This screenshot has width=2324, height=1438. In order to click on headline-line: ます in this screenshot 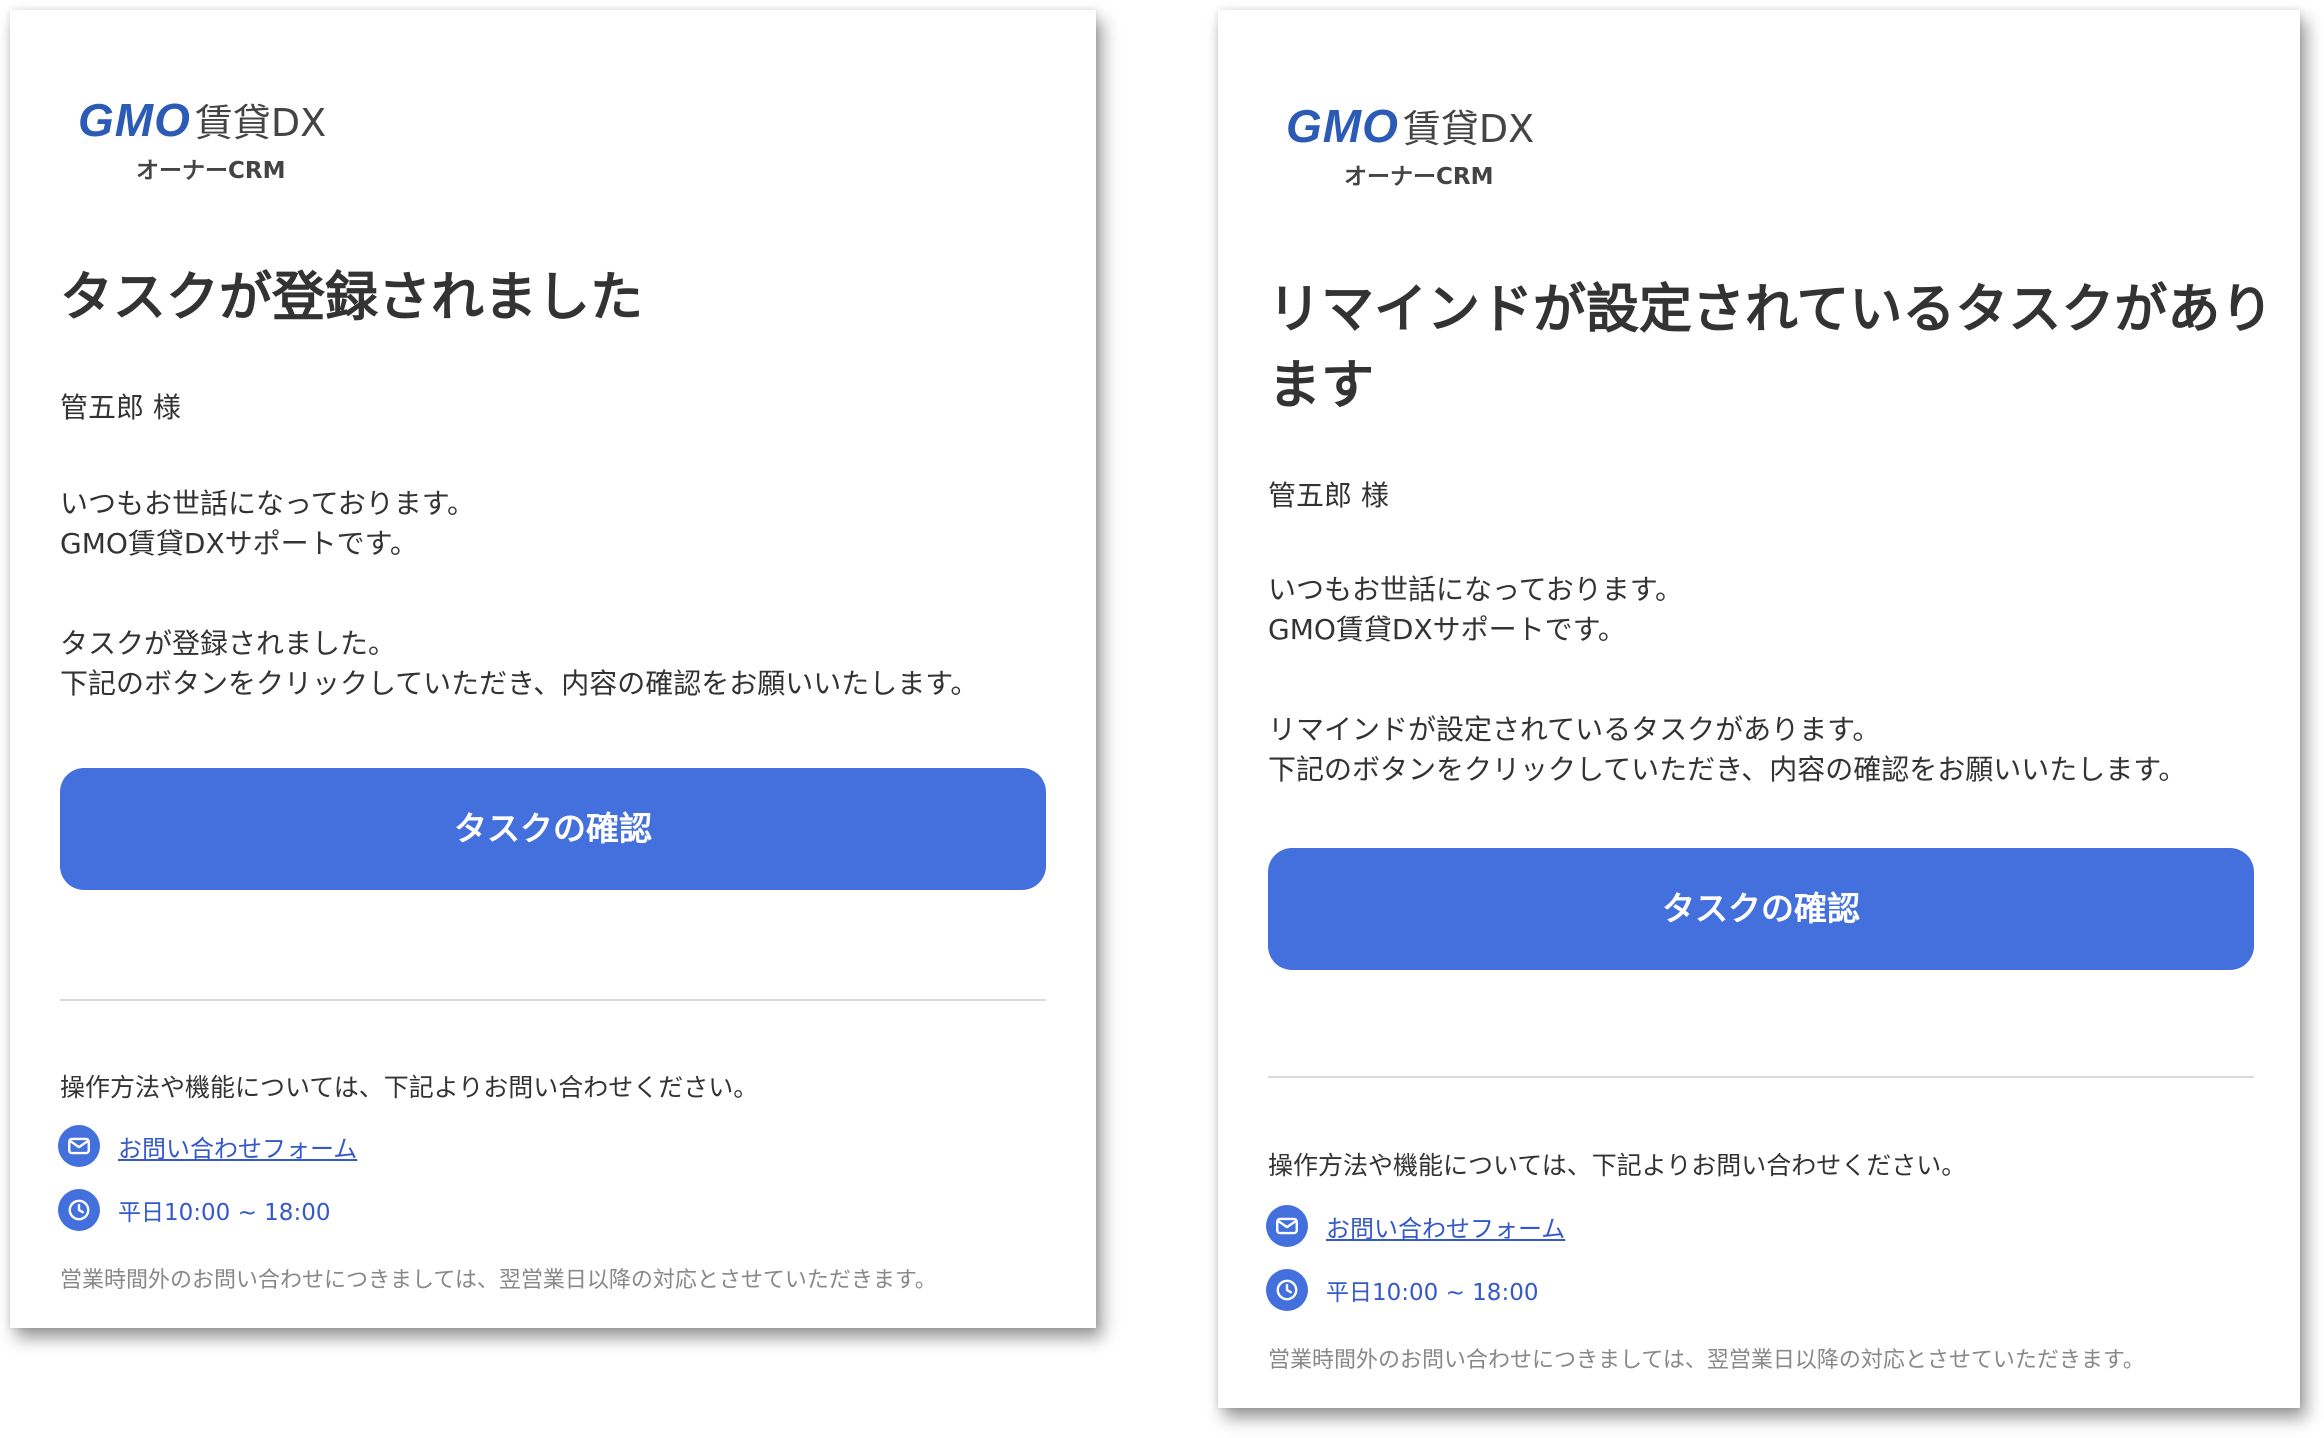, I will do `click(1321, 385)`.